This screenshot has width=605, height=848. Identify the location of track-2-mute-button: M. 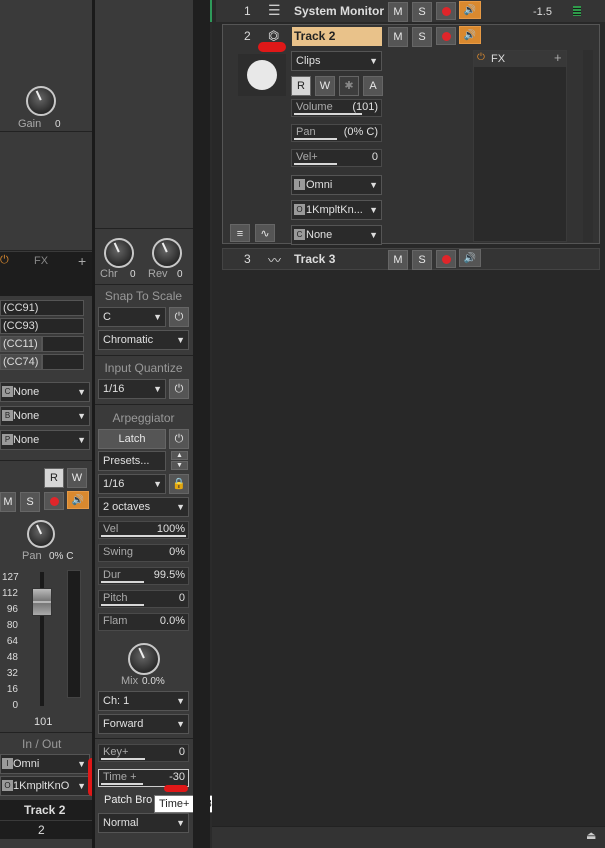
(398, 37).